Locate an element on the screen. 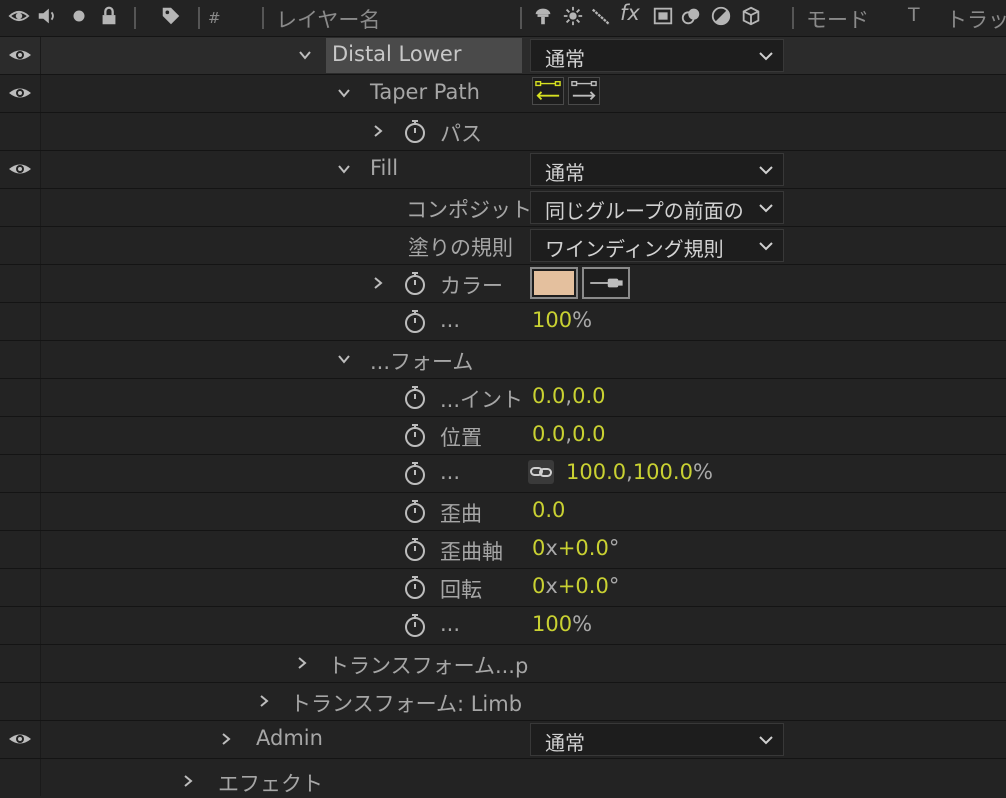 The height and width of the screenshot is (798, 1006). frame-blend-film-icon is located at coordinates (663, 16).